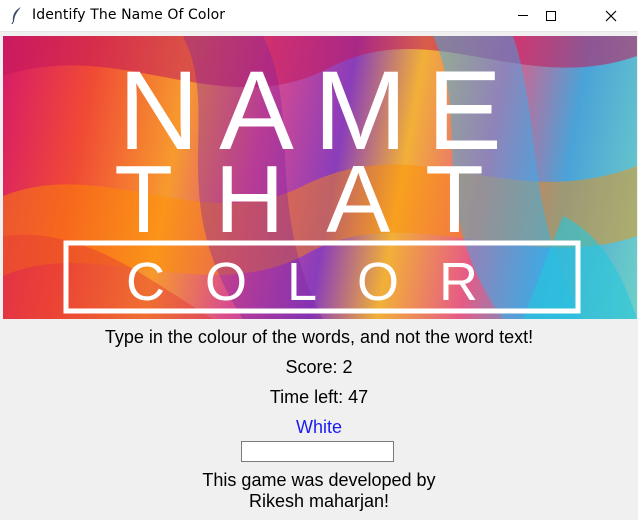  Describe the element at coordinates (319, 480) in the screenshot. I see `credits-line-1: This game was developed by` at that location.